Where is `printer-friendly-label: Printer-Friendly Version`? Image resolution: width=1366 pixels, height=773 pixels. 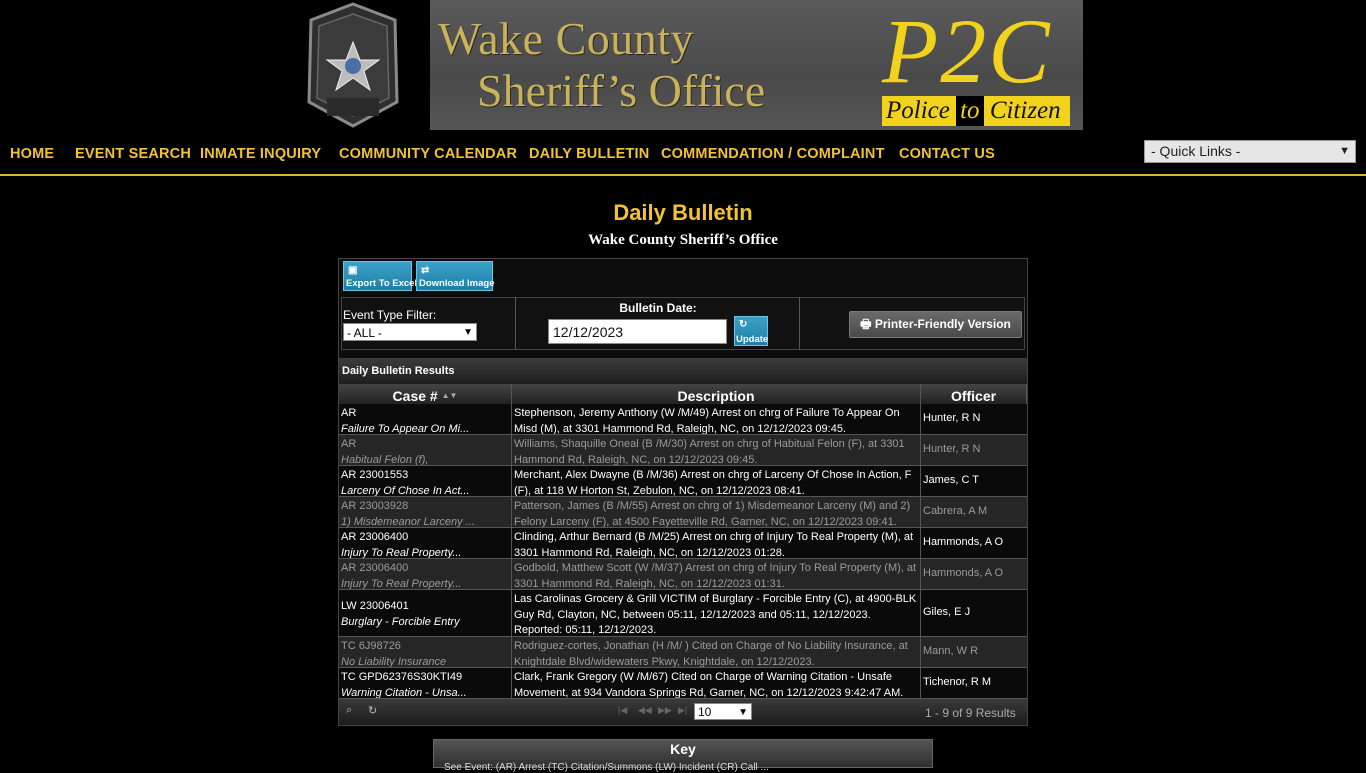 printer-friendly-label: Printer-Friendly Version is located at coordinates (942, 324).